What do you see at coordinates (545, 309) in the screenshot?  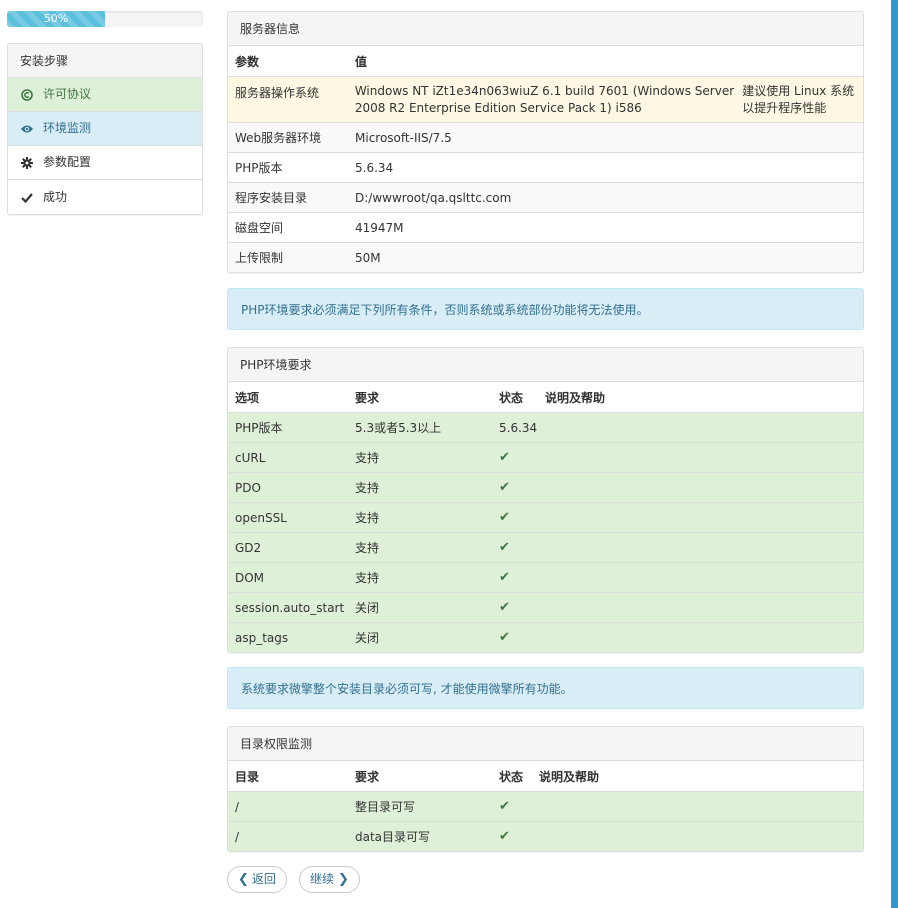 I see `php-requirement-alert: PHP环境要求必须满足下列所有条件，否则系统或系统部份功能将无法使用。` at bounding box center [545, 309].